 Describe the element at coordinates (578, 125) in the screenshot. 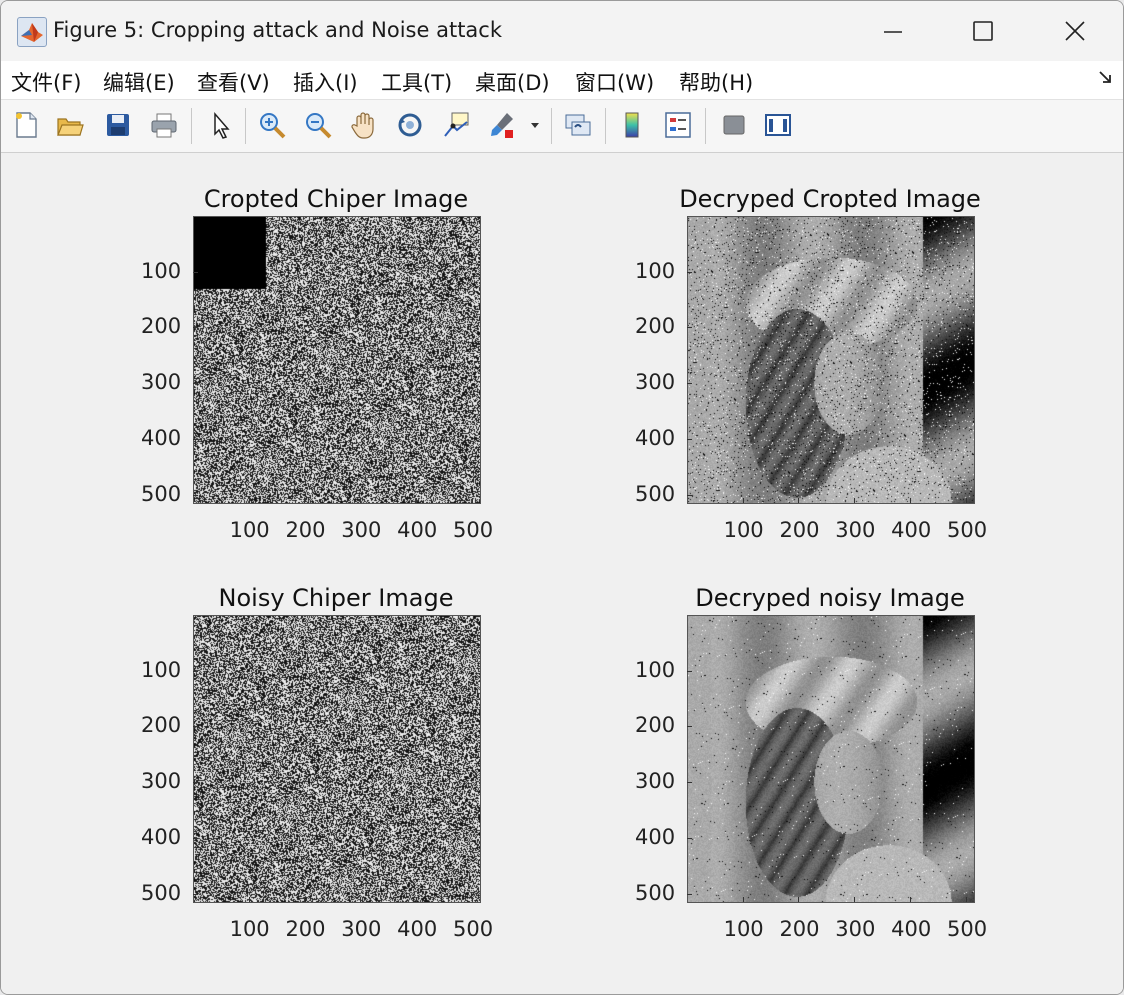

I see `link-plot-icon` at that location.